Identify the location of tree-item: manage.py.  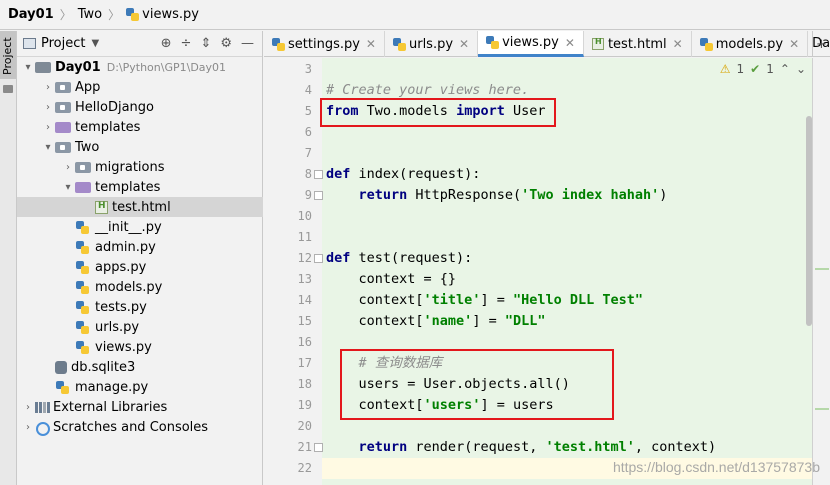
(140, 387).